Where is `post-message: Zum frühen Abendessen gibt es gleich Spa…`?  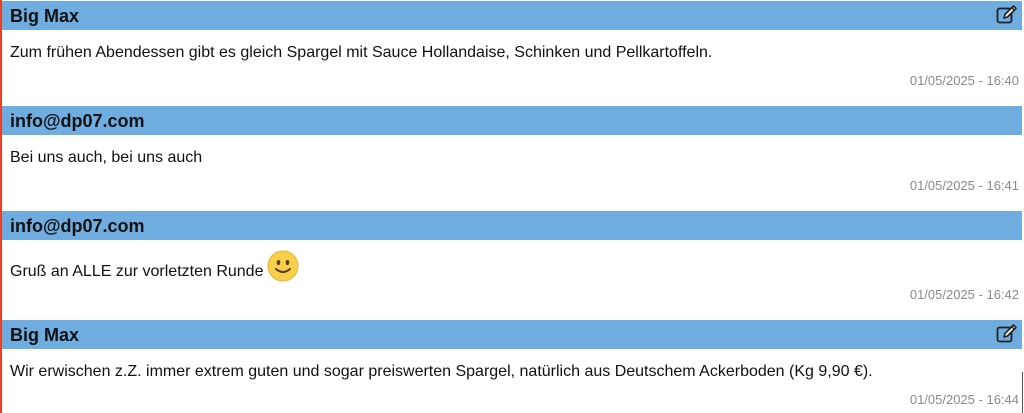
post-message: Zum frühen Abendessen gibt es gleich Spa… is located at coordinates (361, 52).